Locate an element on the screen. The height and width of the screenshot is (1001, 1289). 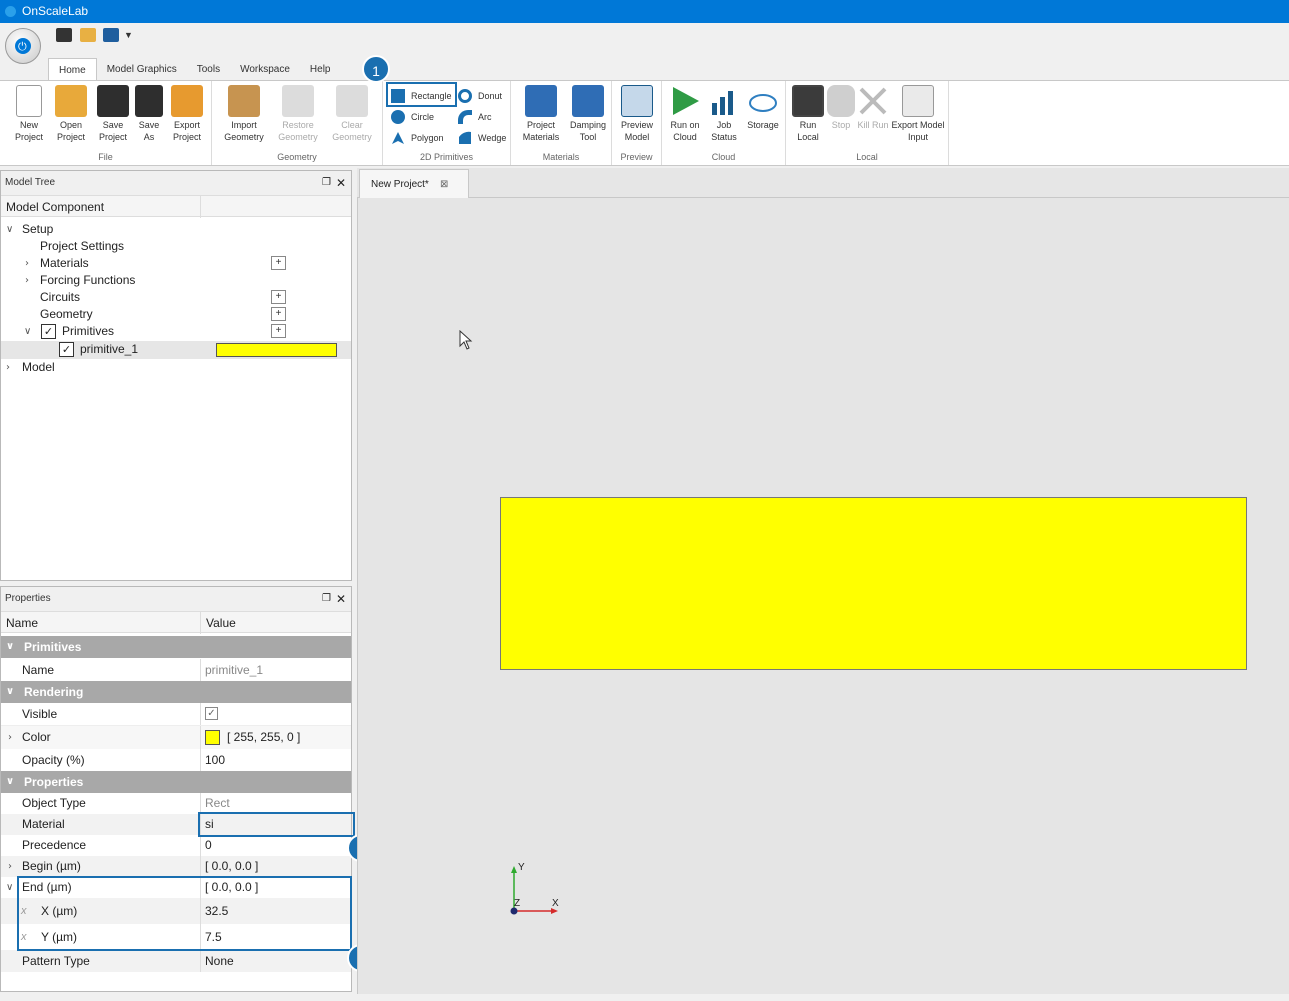
add-material-button: + is located at coordinates (278, 263).